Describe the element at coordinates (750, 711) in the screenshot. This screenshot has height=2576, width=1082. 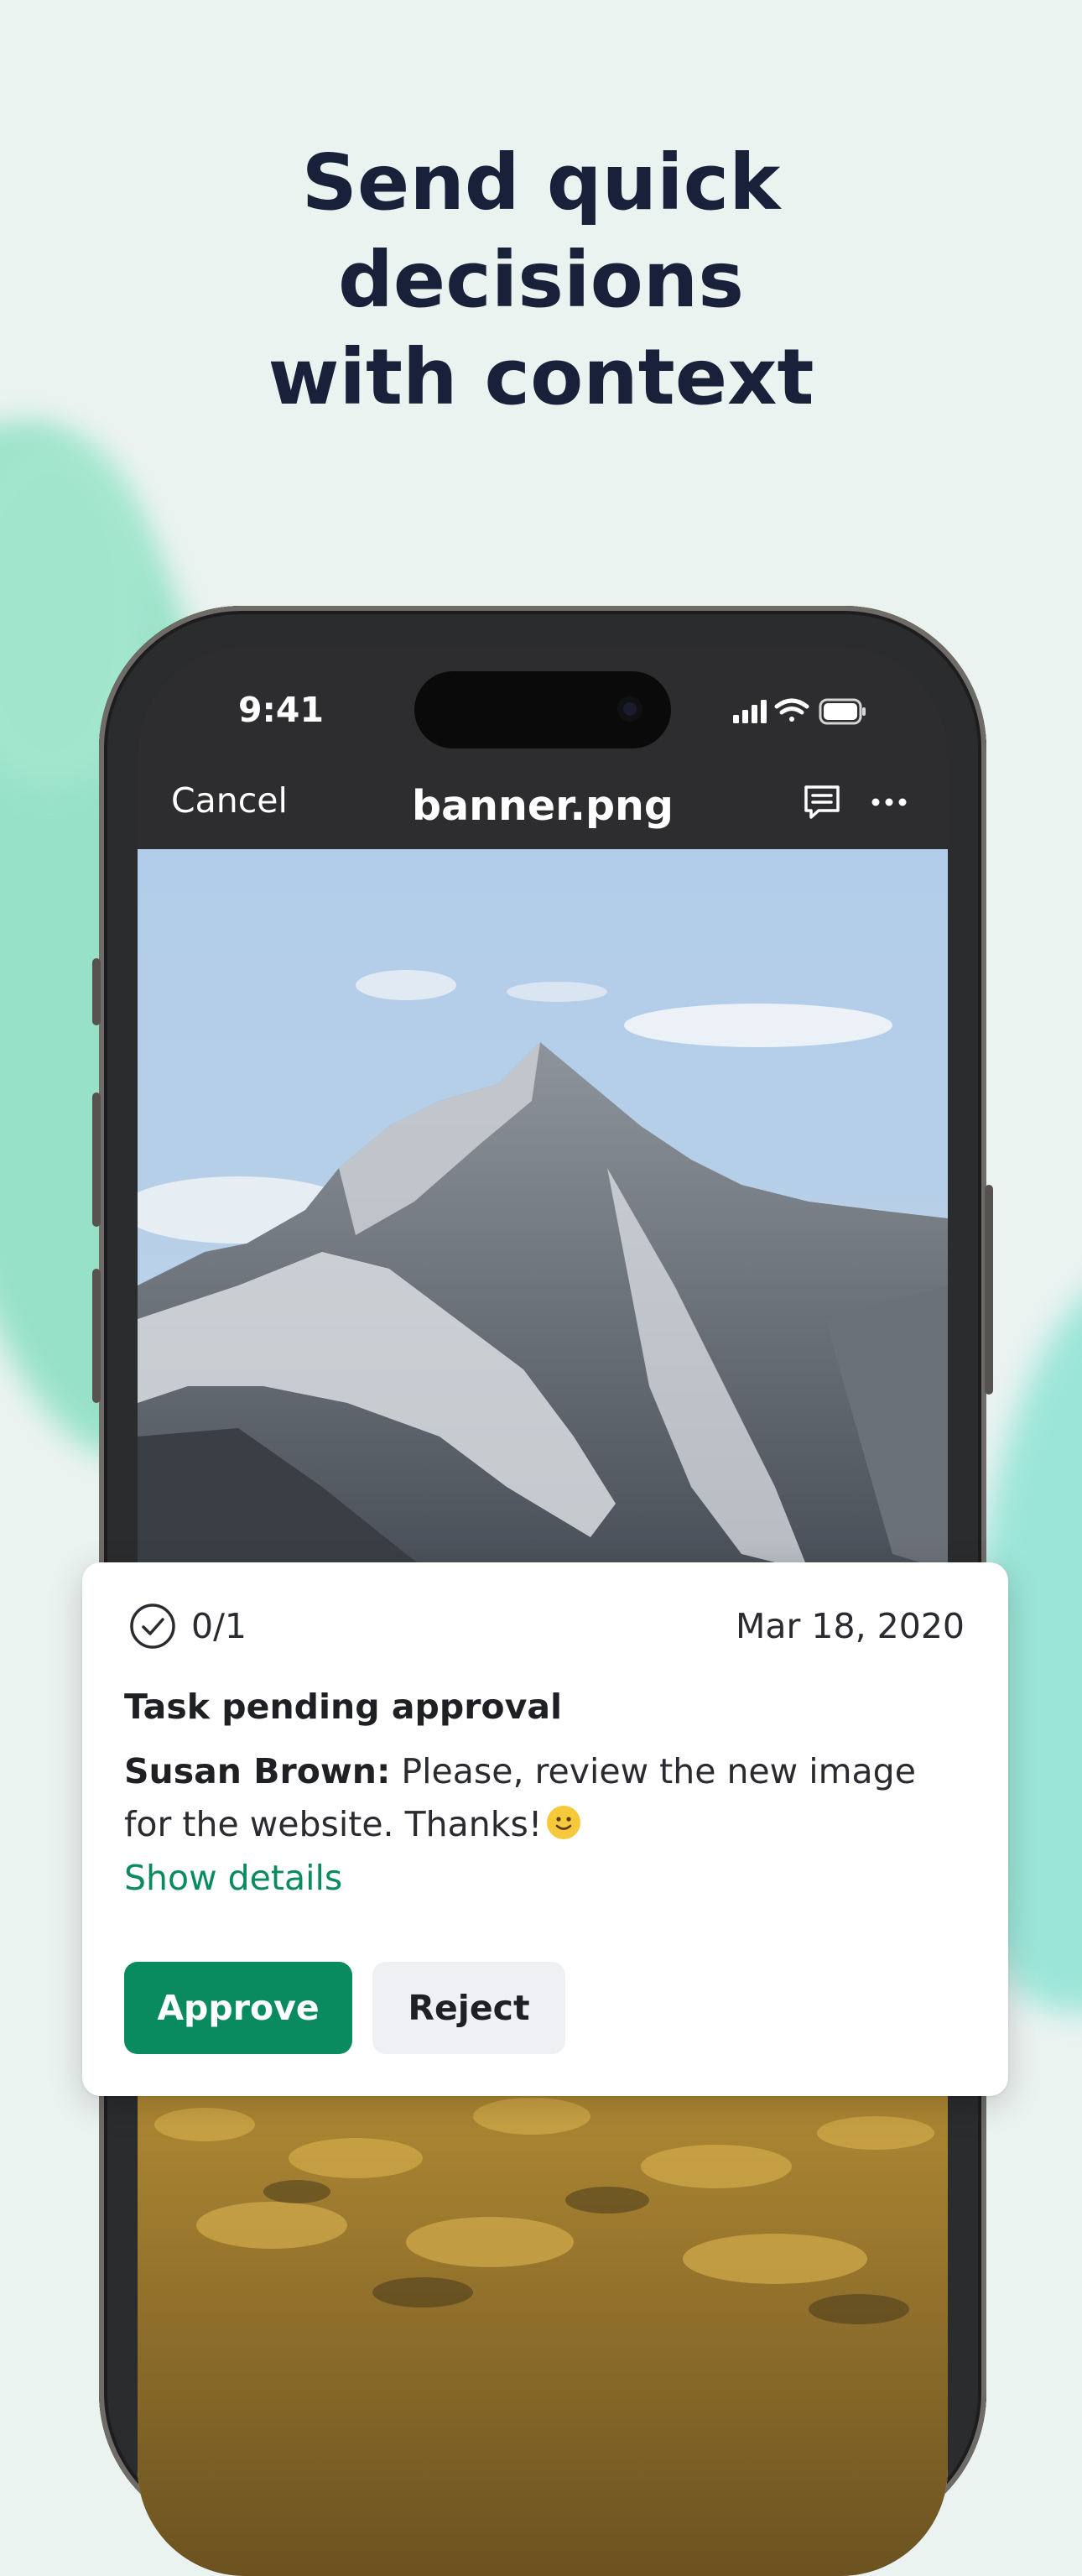
I see `signal-icon` at that location.